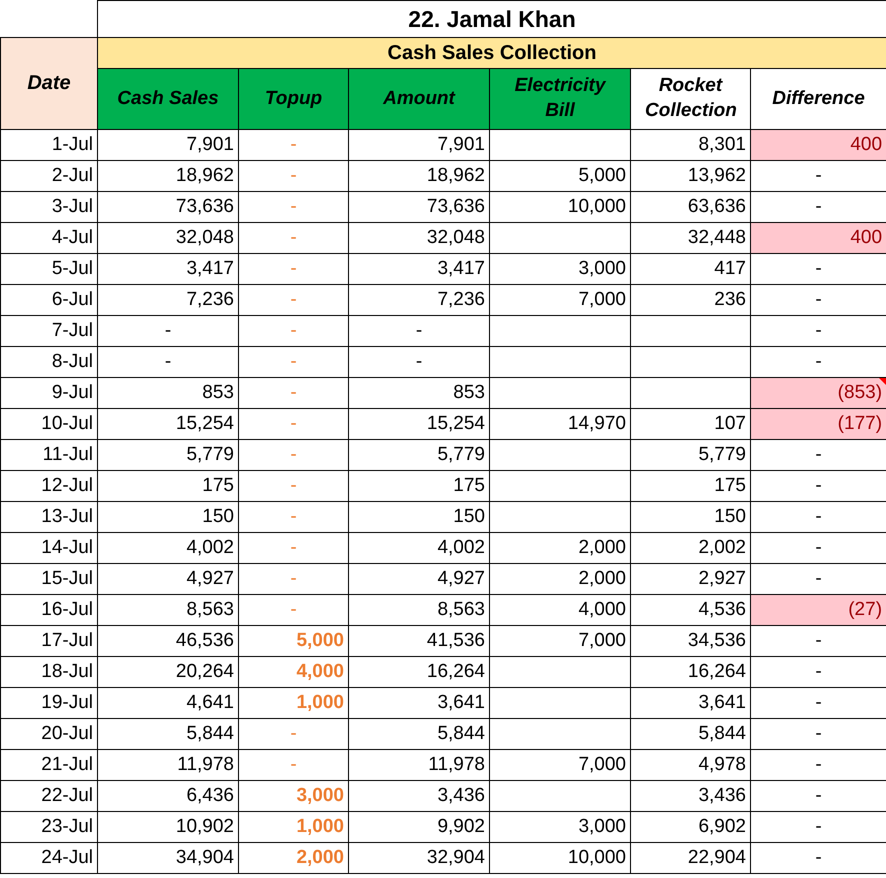 The image size is (886, 878). What do you see at coordinates (818, 393) in the screenshot?
I see `table-cell: (853)` at bounding box center [818, 393].